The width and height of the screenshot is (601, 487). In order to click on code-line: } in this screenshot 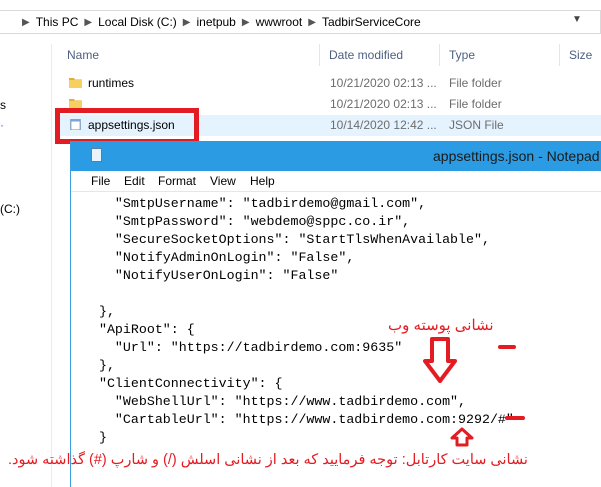, I will do `click(95, 437)`.